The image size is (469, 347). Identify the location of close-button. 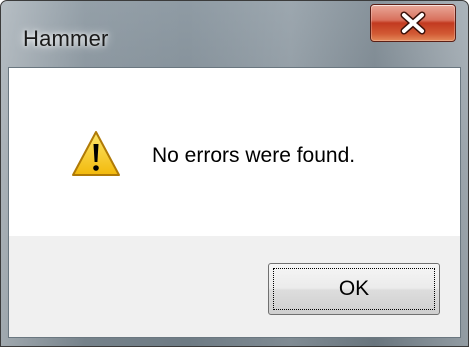
(413, 23).